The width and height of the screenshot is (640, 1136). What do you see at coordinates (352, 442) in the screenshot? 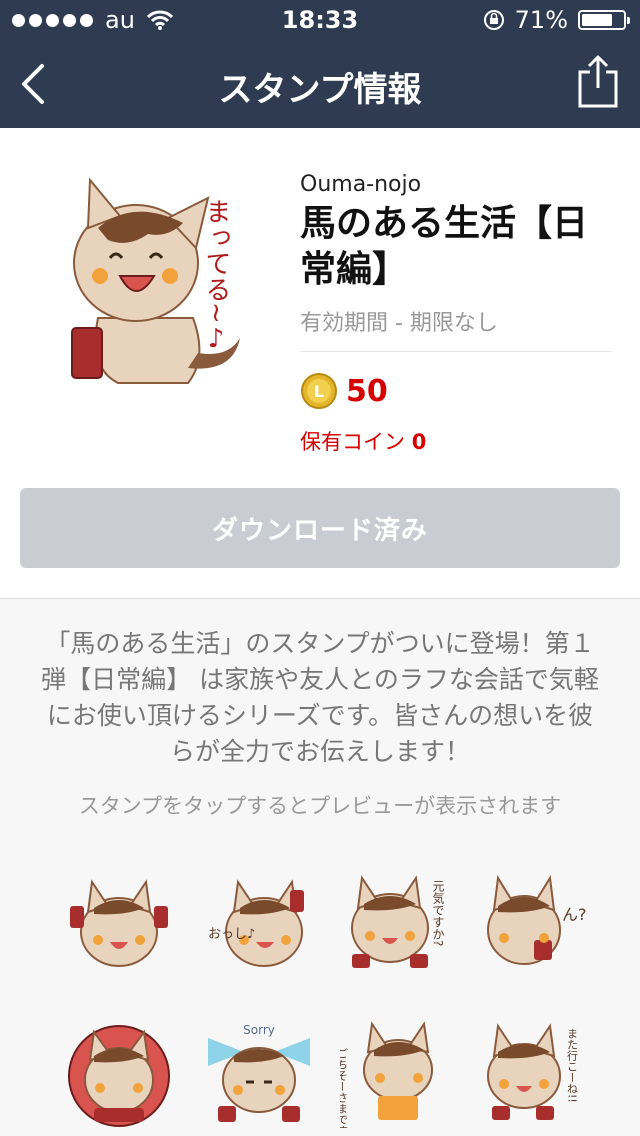
I see `owned-coins-label: 保有コイン` at bounding box center [352, 442].